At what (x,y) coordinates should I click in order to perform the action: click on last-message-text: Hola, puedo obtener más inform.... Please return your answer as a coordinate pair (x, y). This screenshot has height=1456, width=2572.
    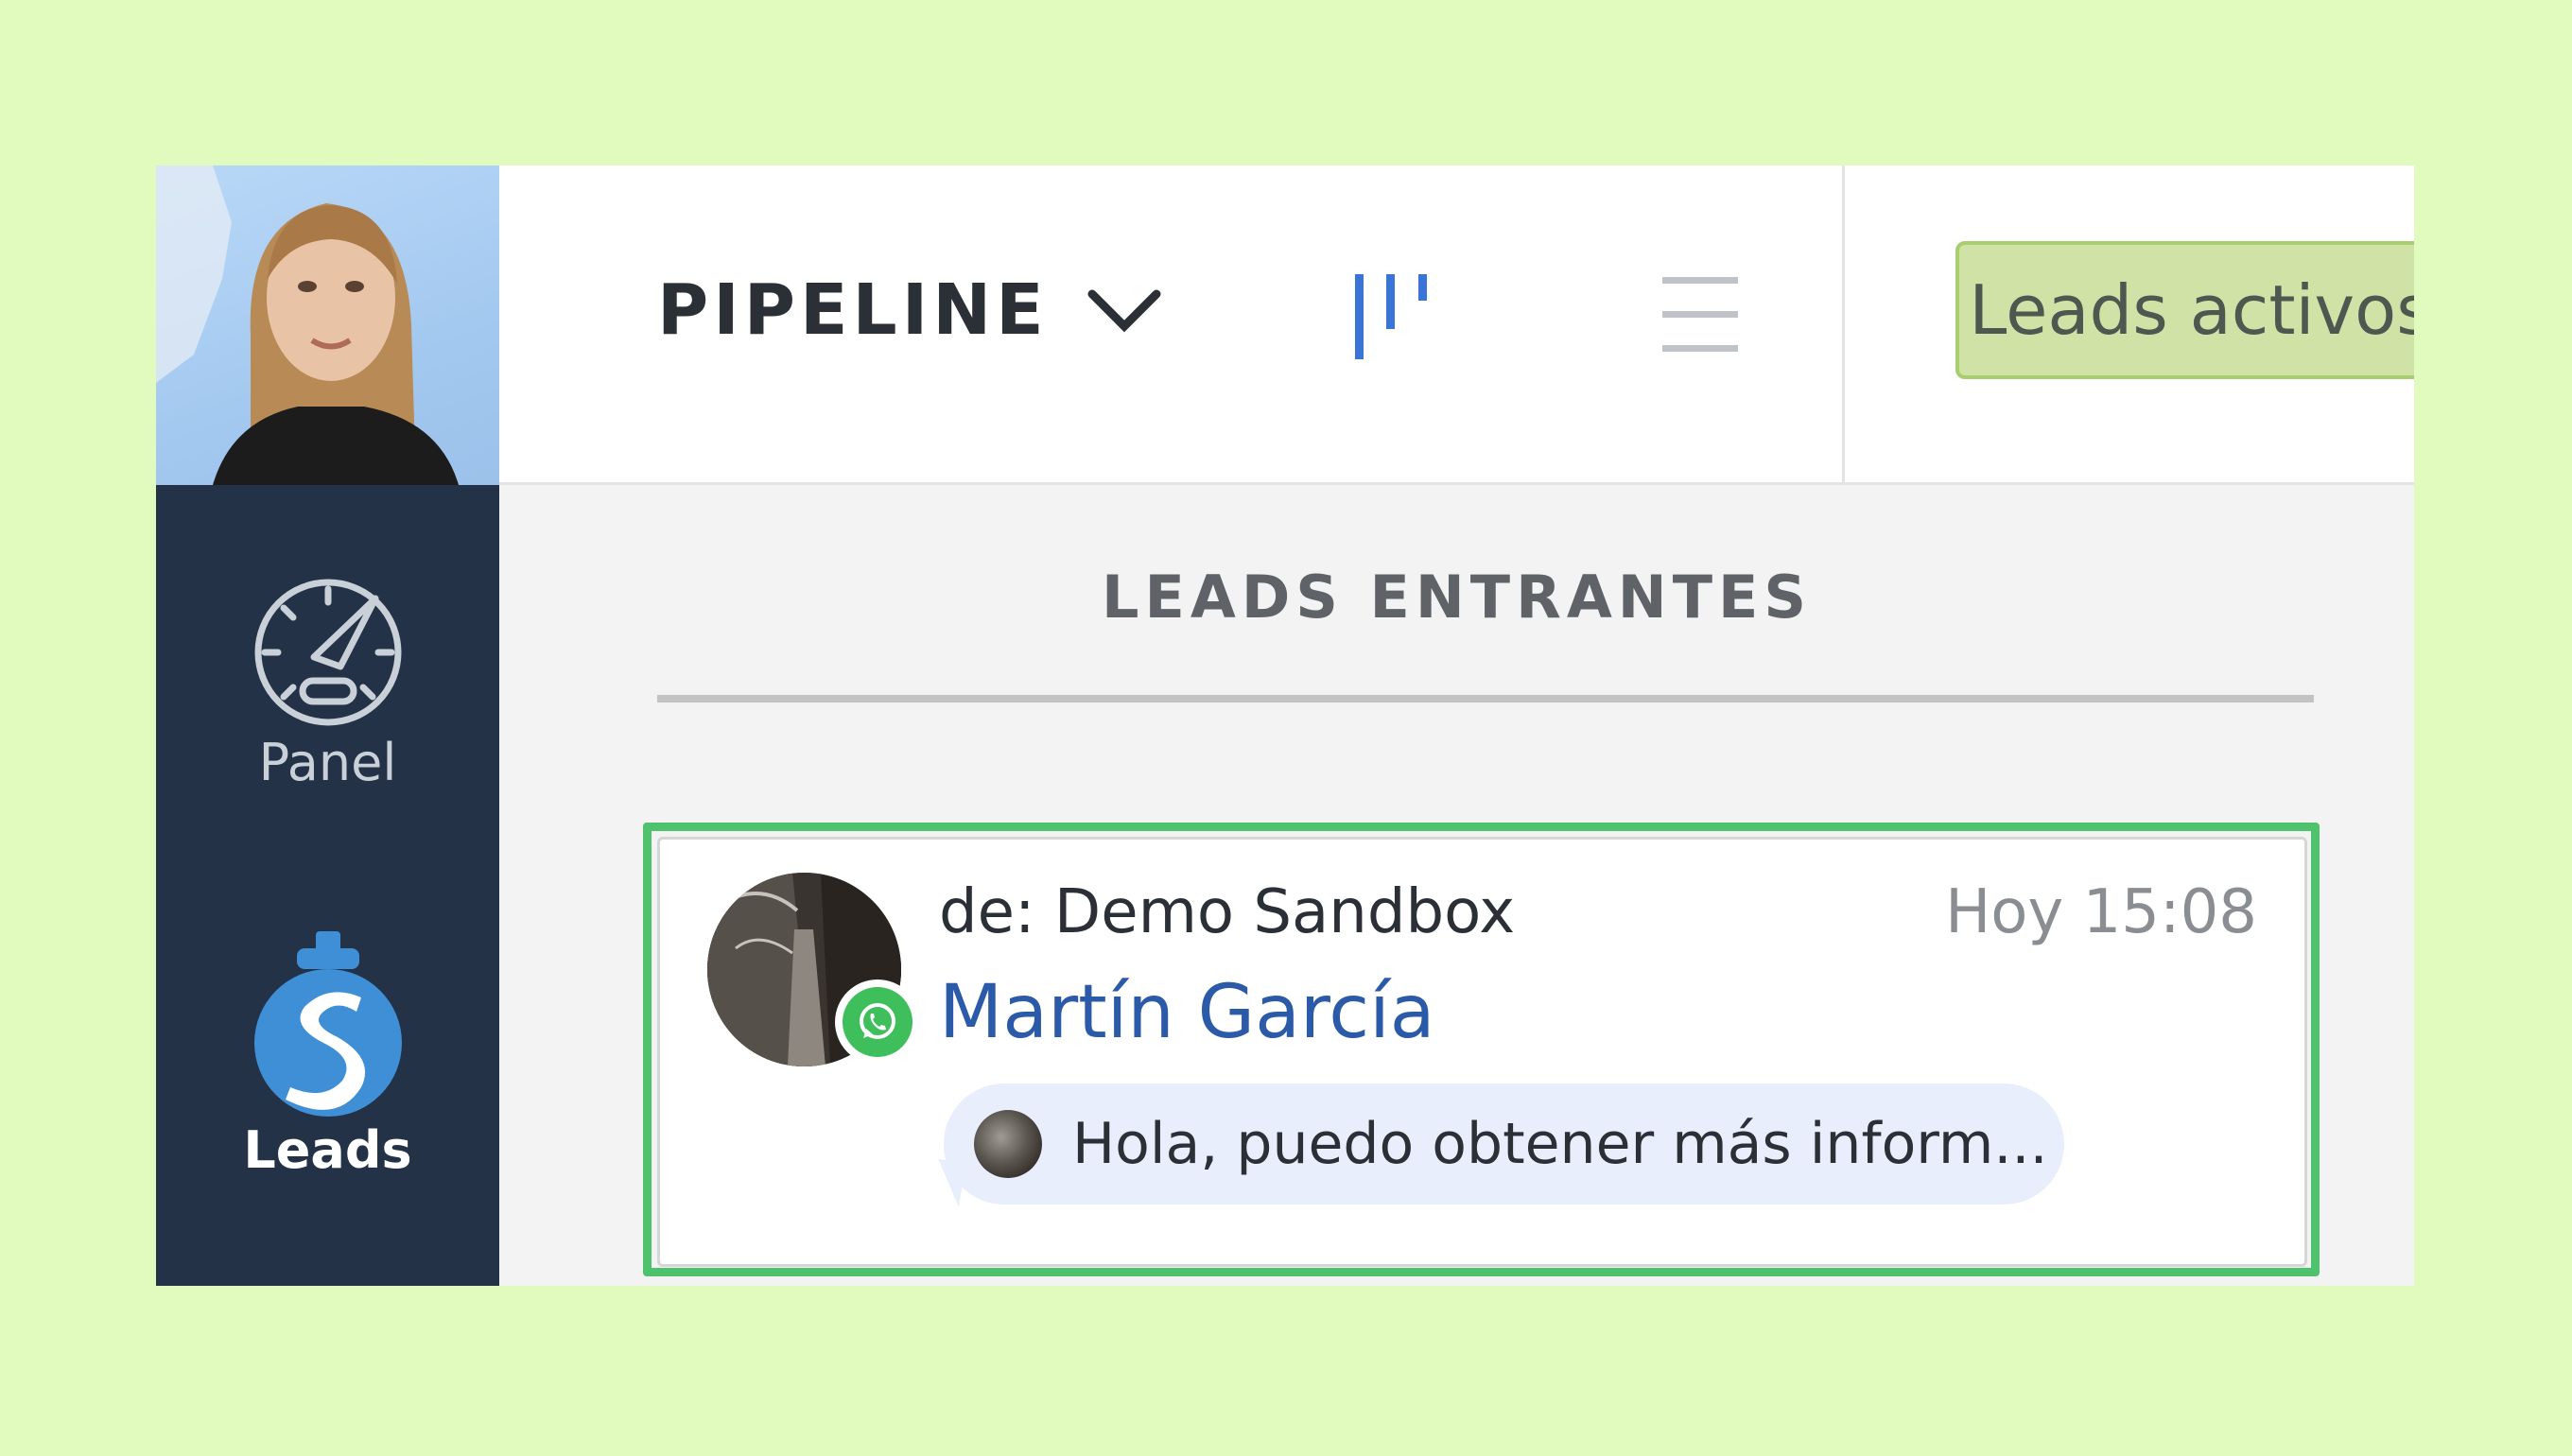
    Looking at the image, I should click on (1560, 1144).